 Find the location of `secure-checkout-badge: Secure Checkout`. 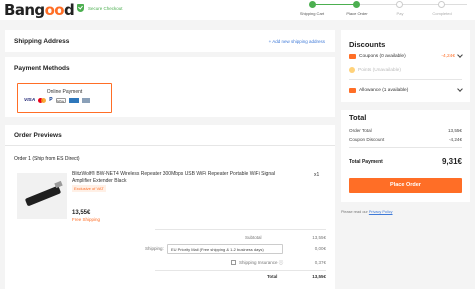

secure-checkout-badge: Secure Checkout is located at coordinates (100, 8).